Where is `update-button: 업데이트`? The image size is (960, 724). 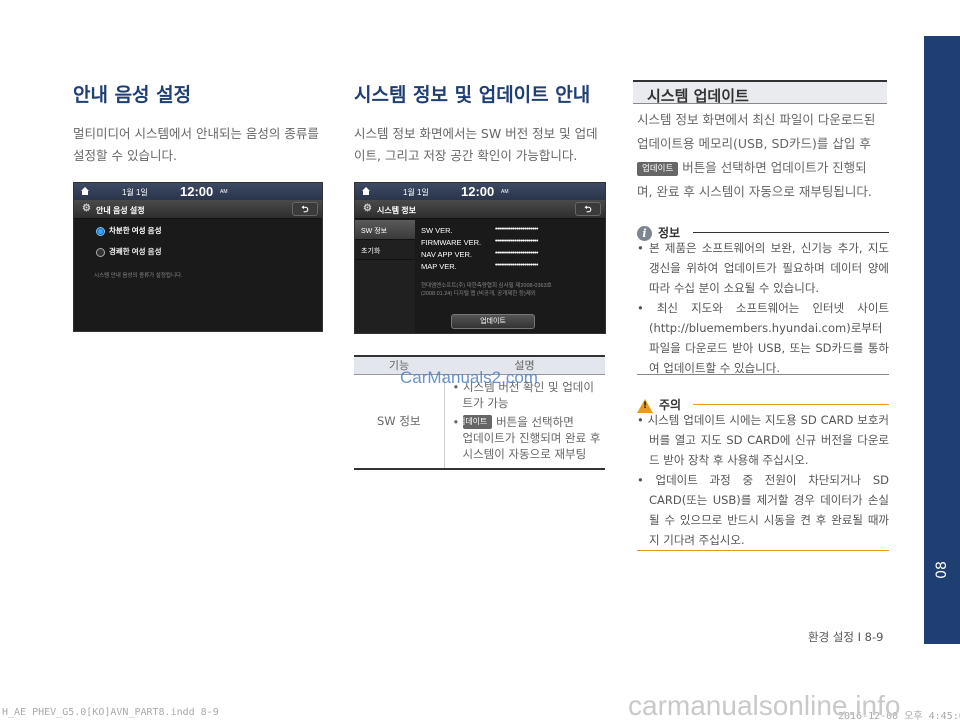
update-button: 업데이트 is located at coordinates (493, 321).